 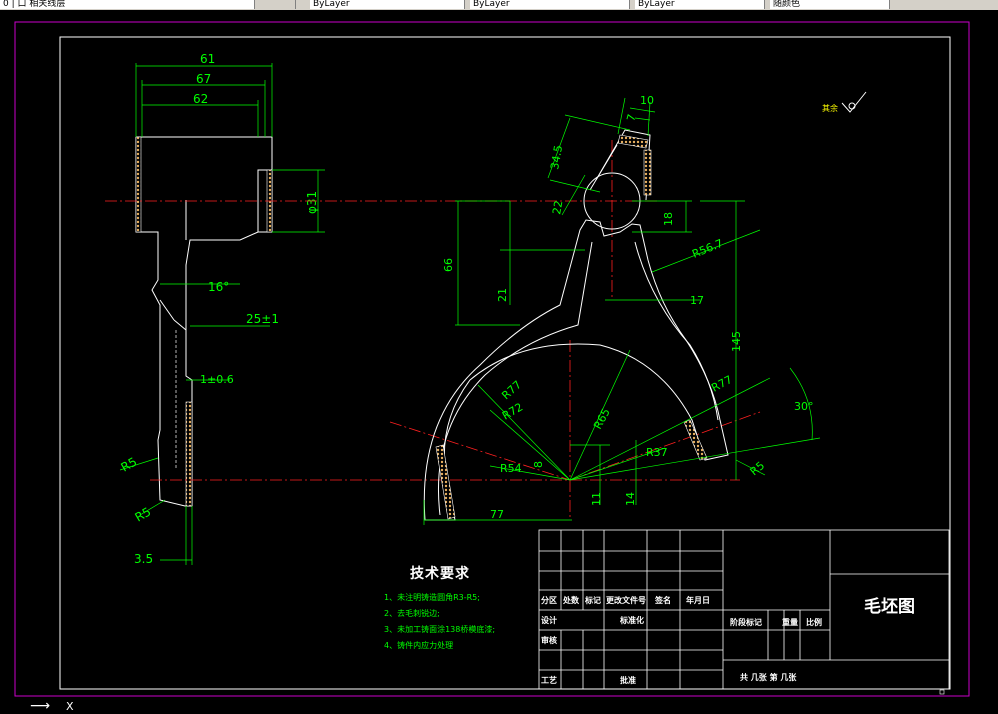 I want to click on dim-r37: R37, so click(x=657, y=452).